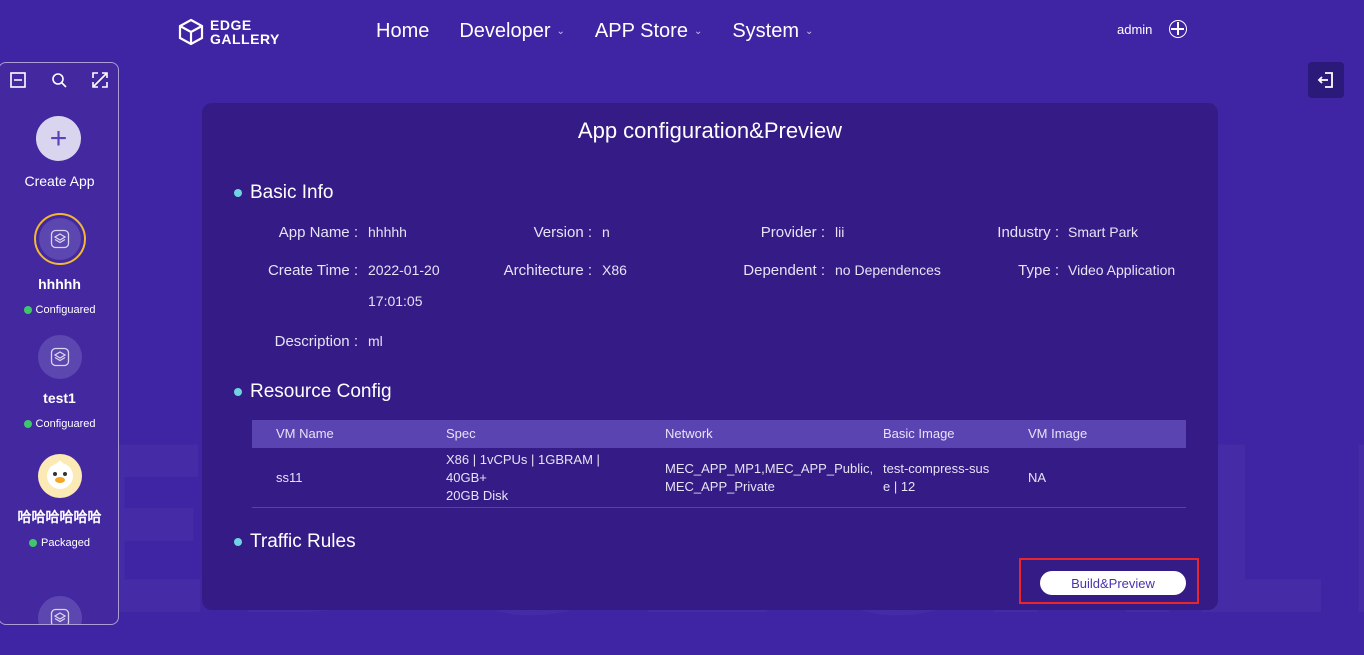 This screenshot has height=655, width=1364. I want to click on user-menu: admin, so click(1134, 29).